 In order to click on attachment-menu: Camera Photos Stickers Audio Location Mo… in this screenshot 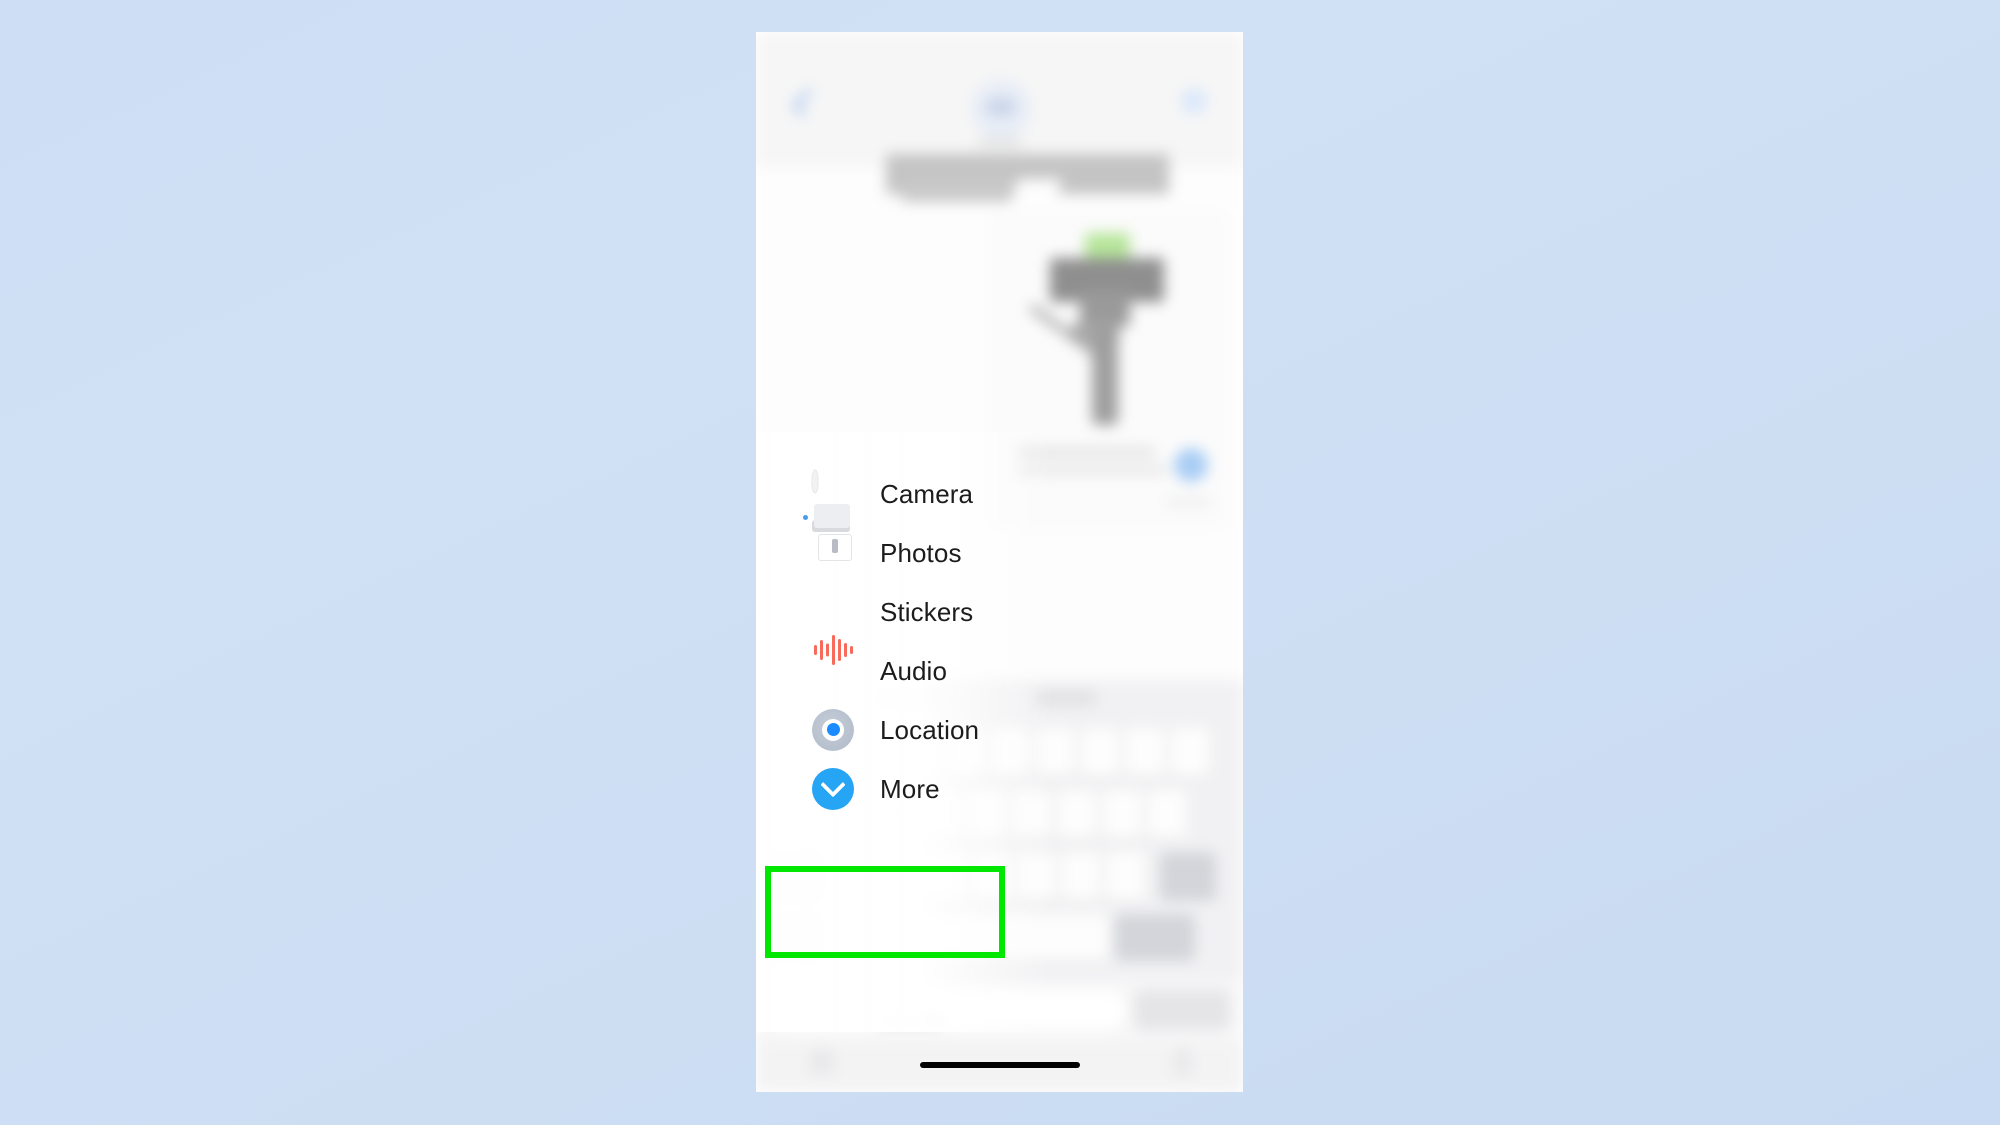, I will do `click(926, 640)`.